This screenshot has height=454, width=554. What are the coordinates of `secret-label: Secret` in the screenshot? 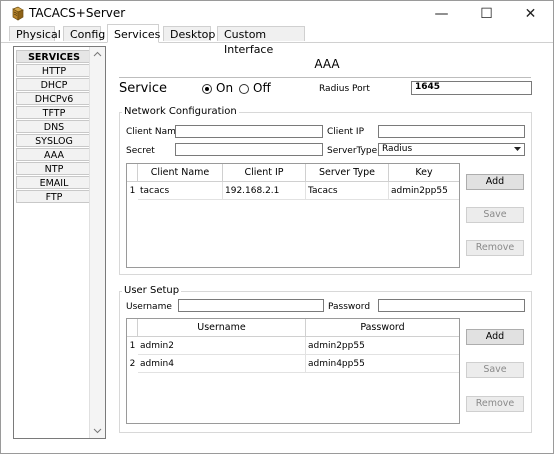 It's located at (140, 151).